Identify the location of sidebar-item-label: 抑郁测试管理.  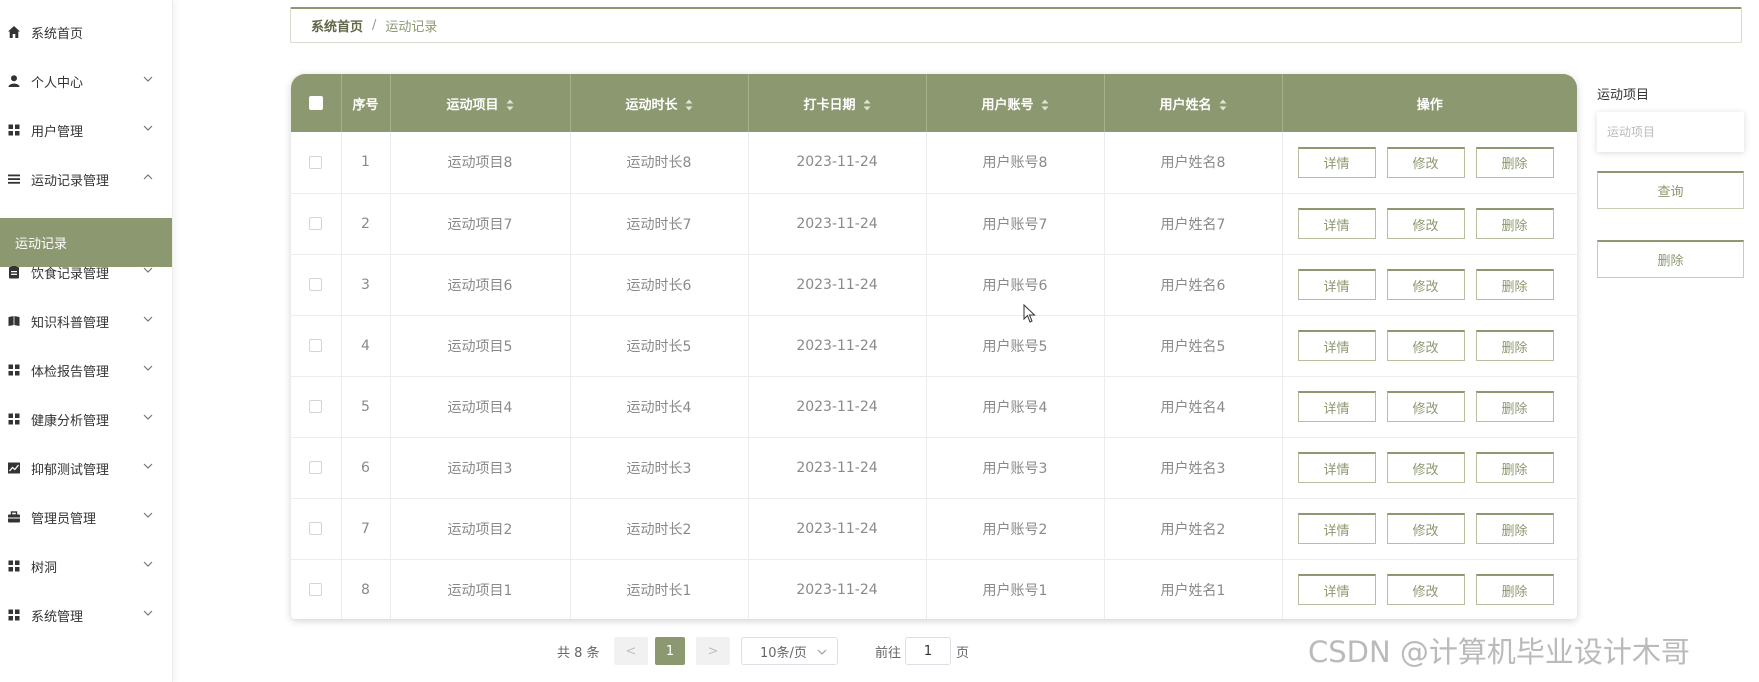
(70, 470).